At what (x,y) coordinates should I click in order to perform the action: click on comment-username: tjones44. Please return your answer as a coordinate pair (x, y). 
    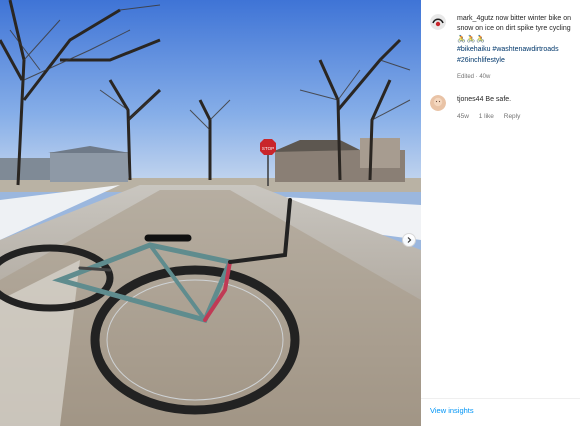
    Looking at the image, I should click on (470, 99).